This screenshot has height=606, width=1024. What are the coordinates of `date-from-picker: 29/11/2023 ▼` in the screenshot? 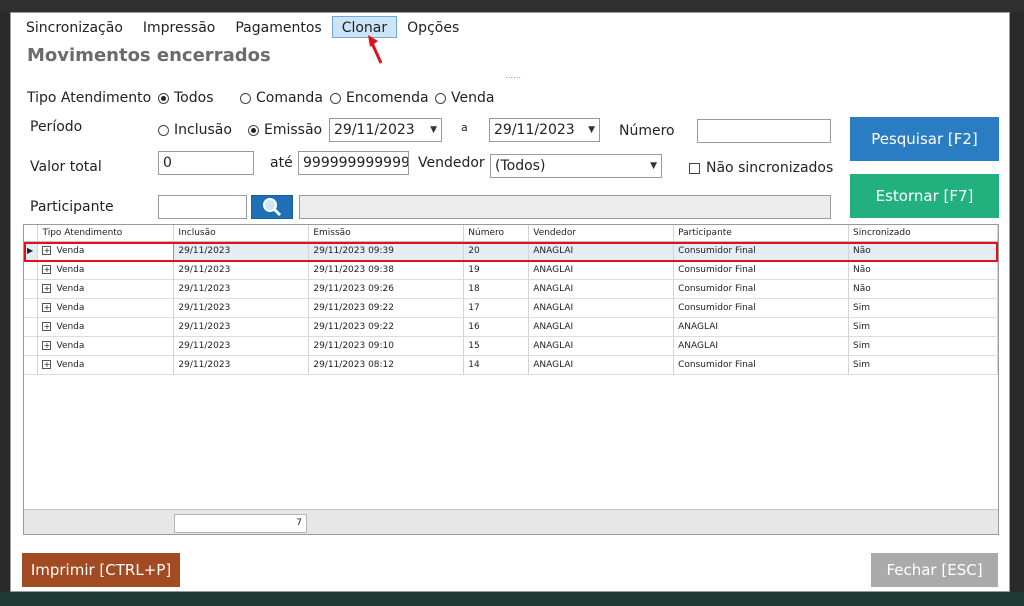 It's located at (385, 130).